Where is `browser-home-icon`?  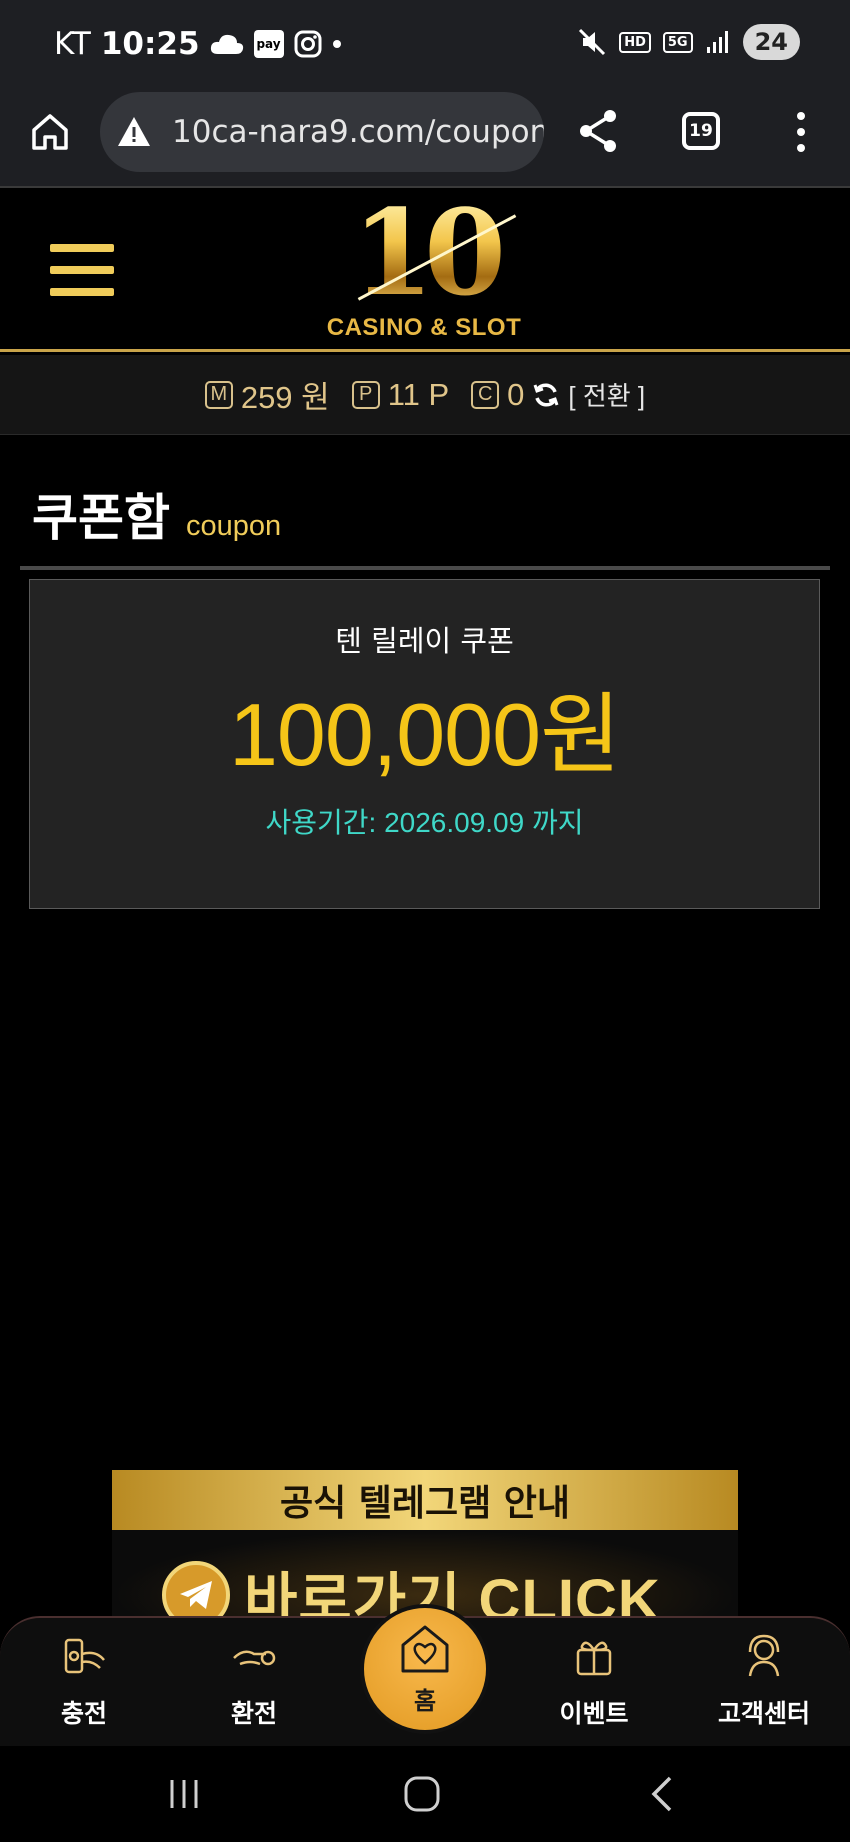 browser-home-icon is located at coordinates (50, 132).